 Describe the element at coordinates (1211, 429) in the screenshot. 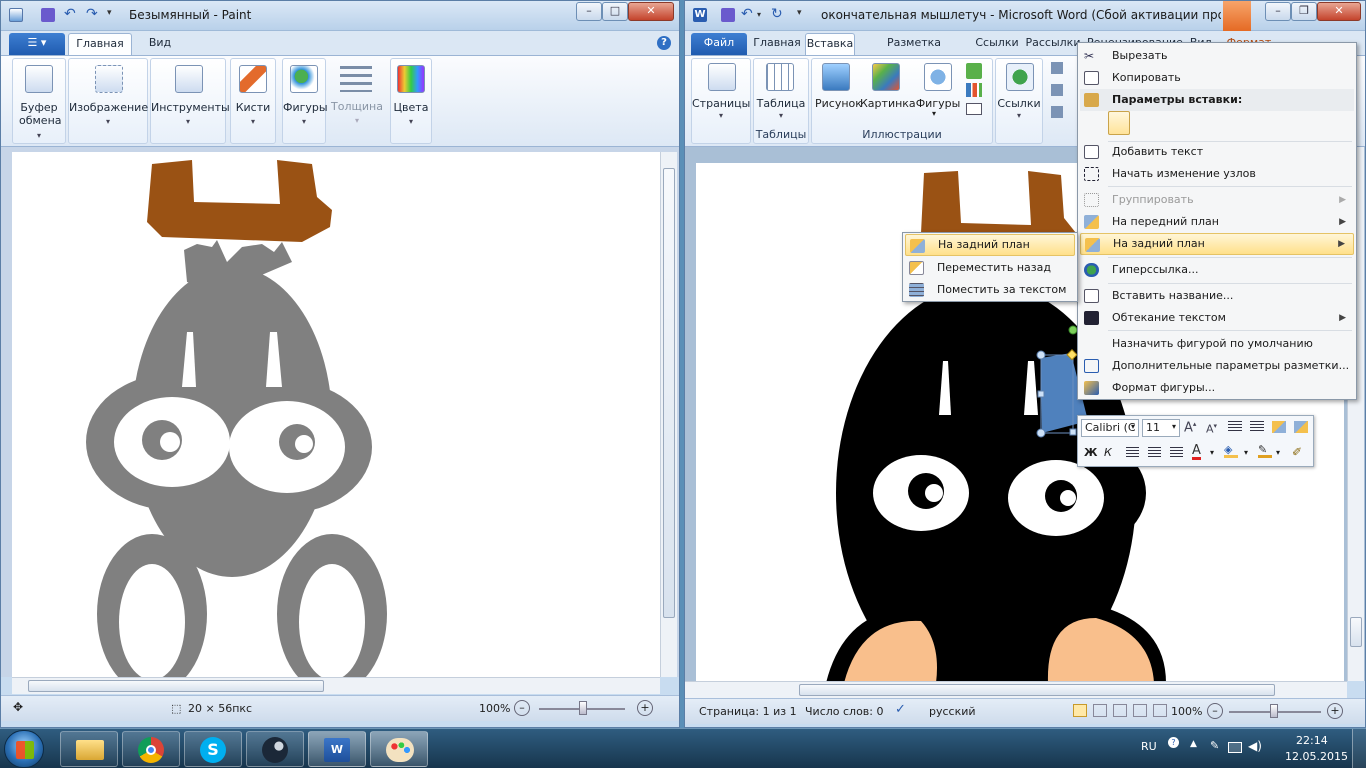

I see `shrink-font-icon: A▾` at that location.